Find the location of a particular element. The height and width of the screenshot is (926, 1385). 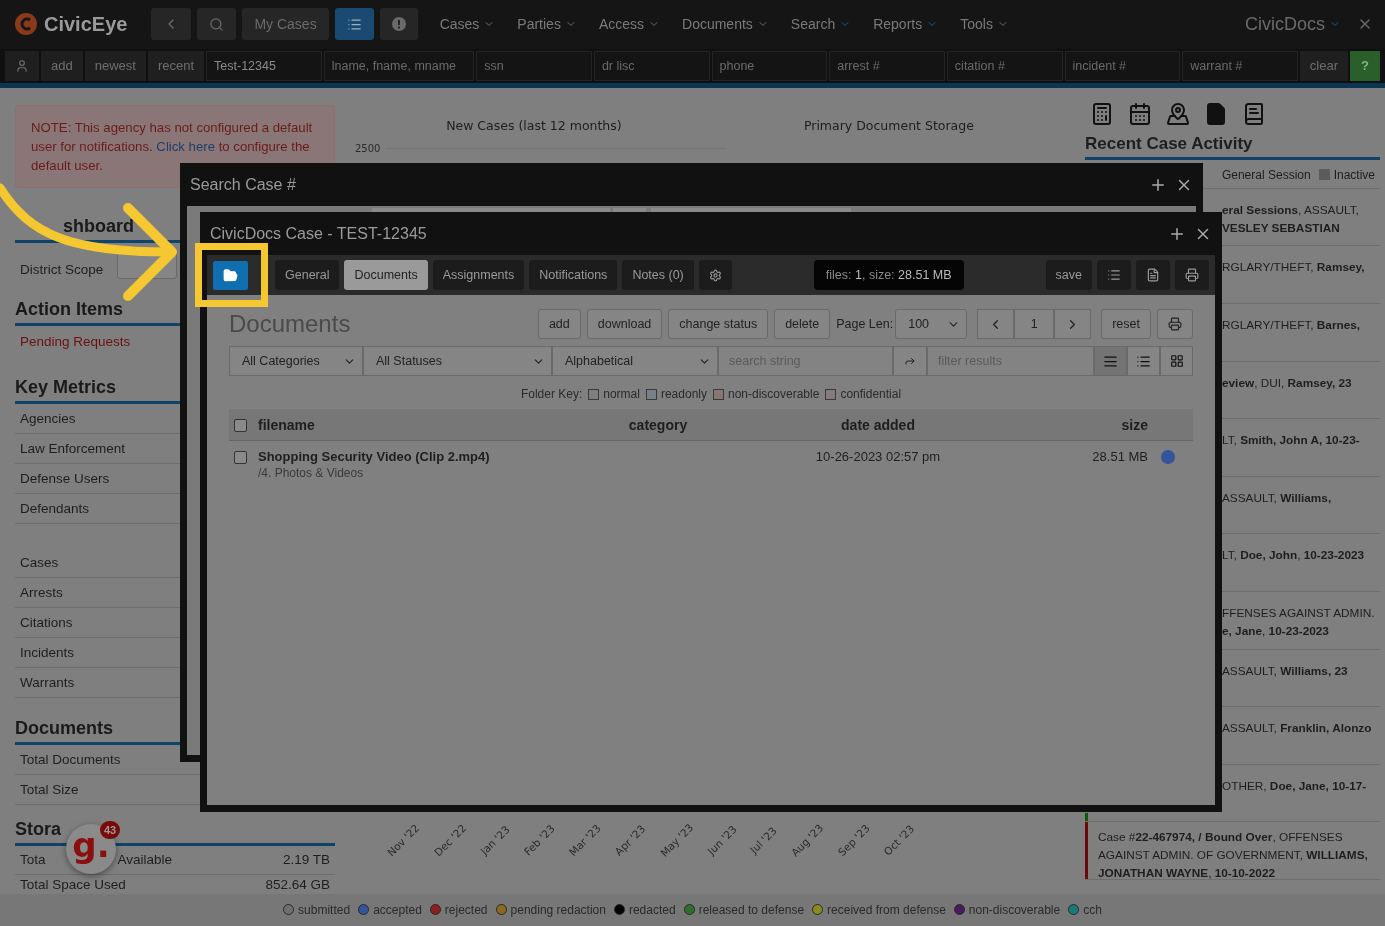

column-header: category is located at coordinates (658, 424).